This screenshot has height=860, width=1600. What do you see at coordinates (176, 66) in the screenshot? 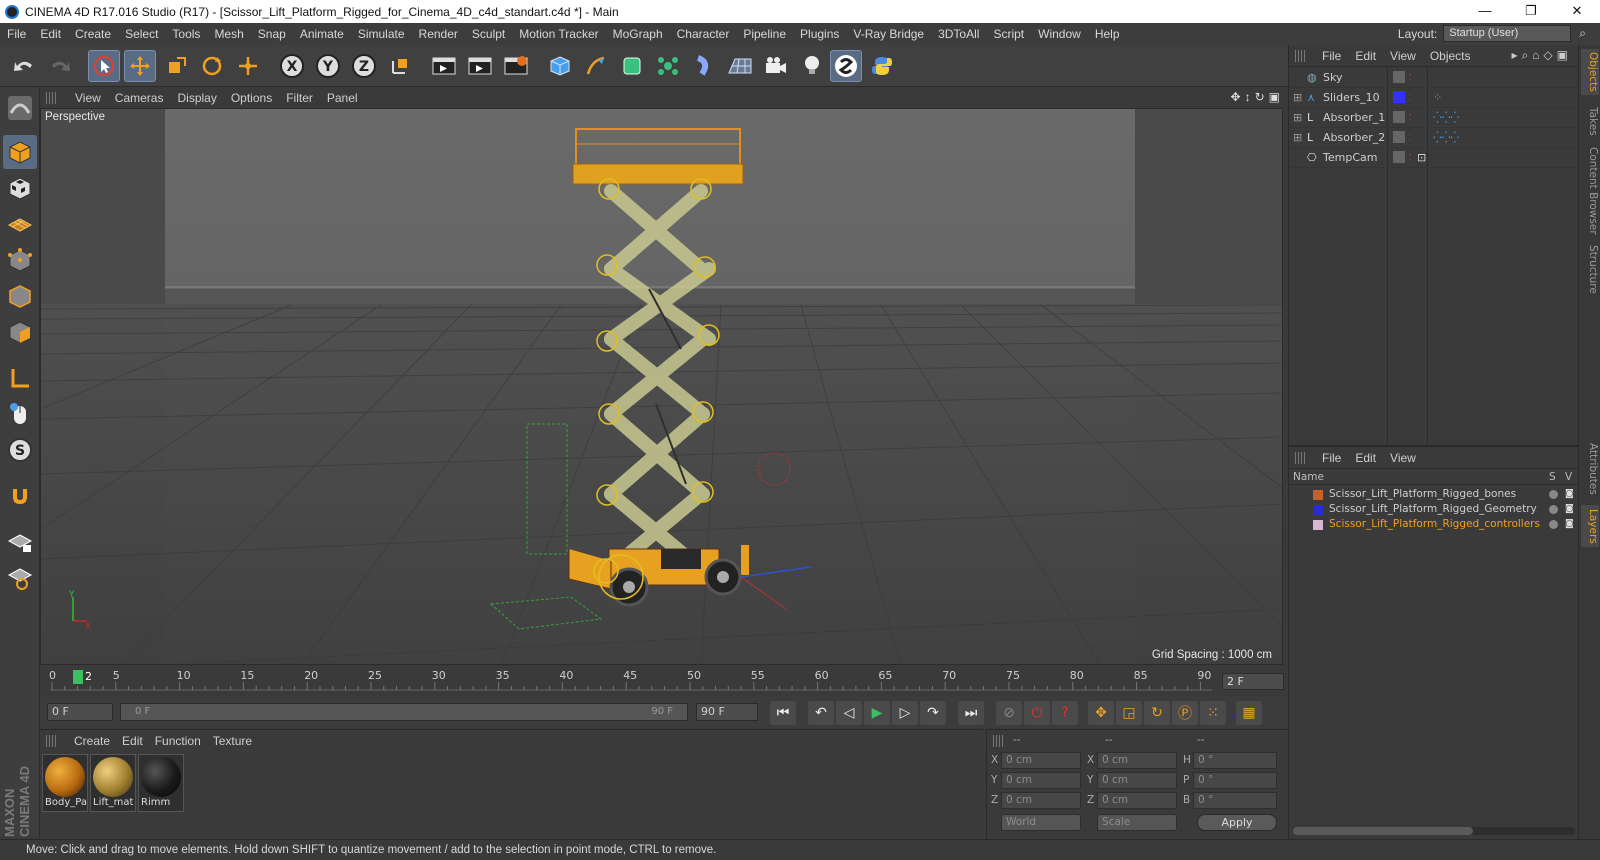
I see `scale-tool-icon` at bounding box center [176, 66].